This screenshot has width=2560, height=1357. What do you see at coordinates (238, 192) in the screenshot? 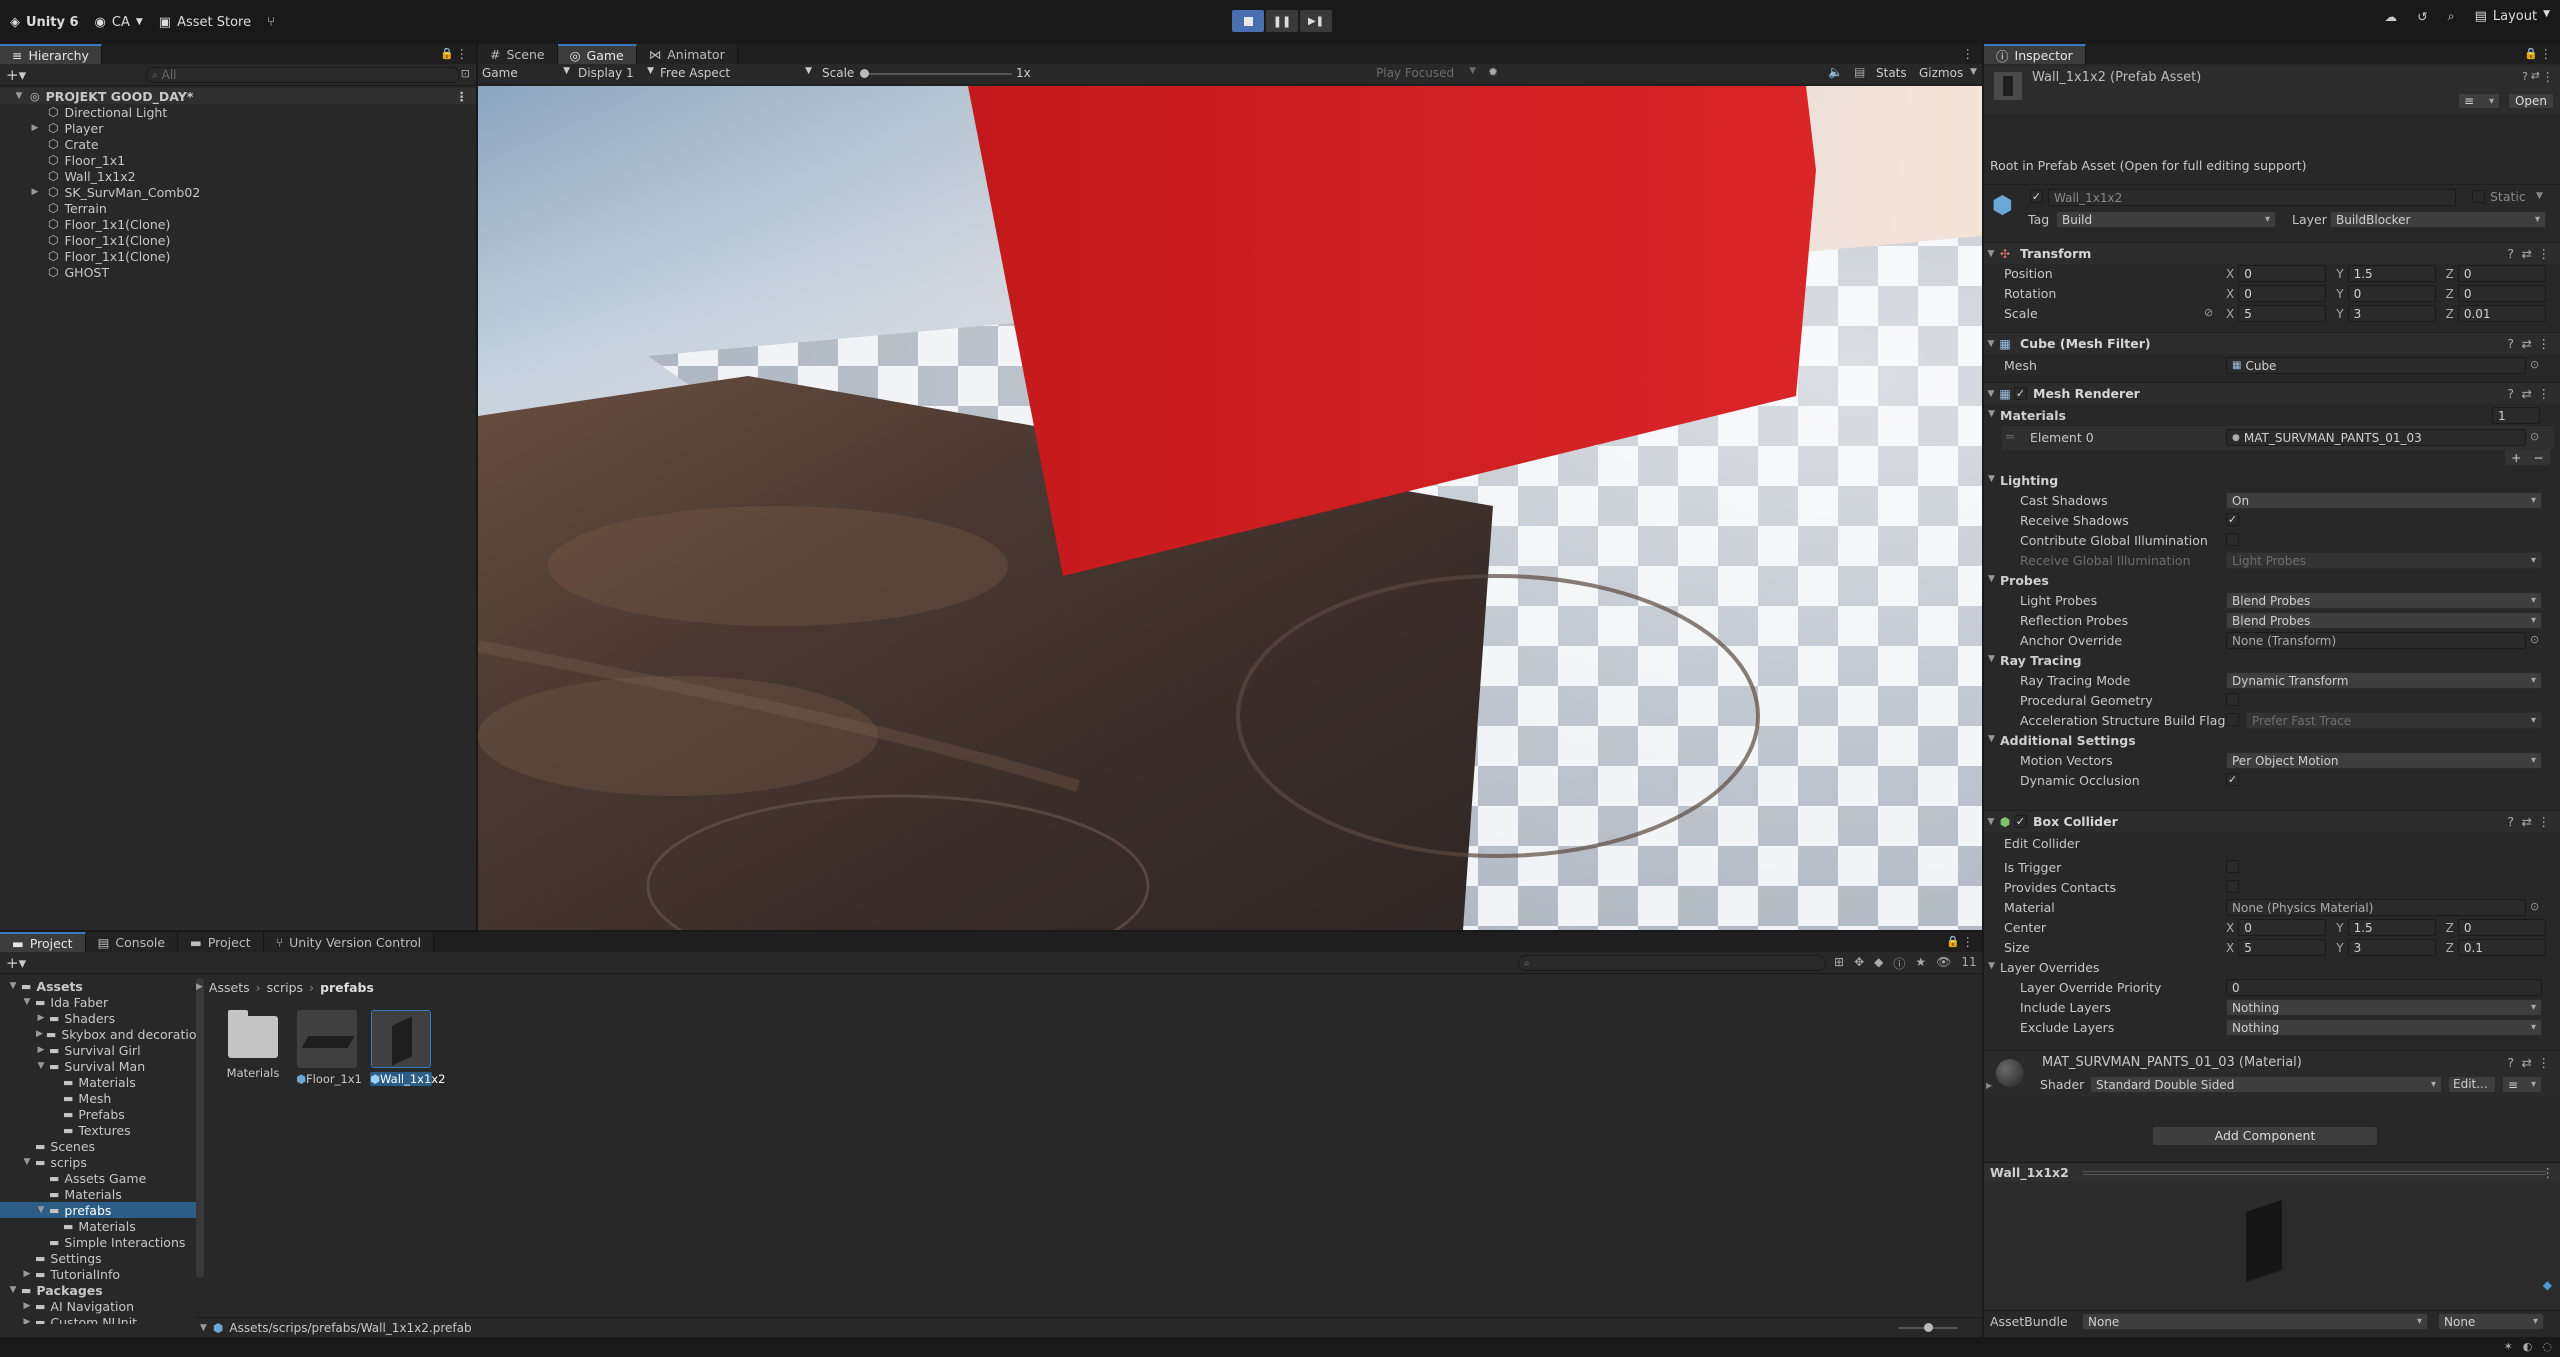
I see `hierarchy-item: ▶ ⬡ SK_SurvMan_Comb02` at bounding box center [238, 192].